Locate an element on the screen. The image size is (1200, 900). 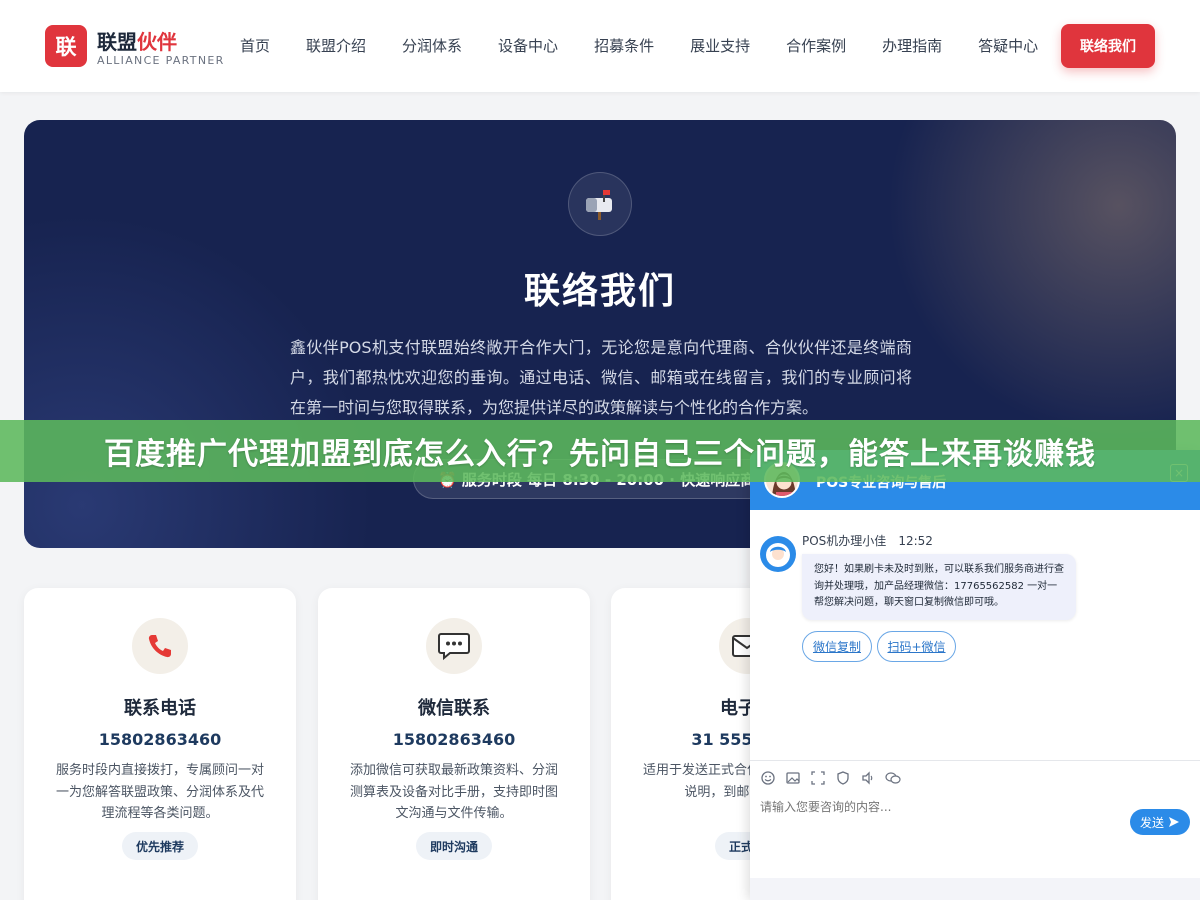
hero-icon-wrap is located at coordinates (600, 204).